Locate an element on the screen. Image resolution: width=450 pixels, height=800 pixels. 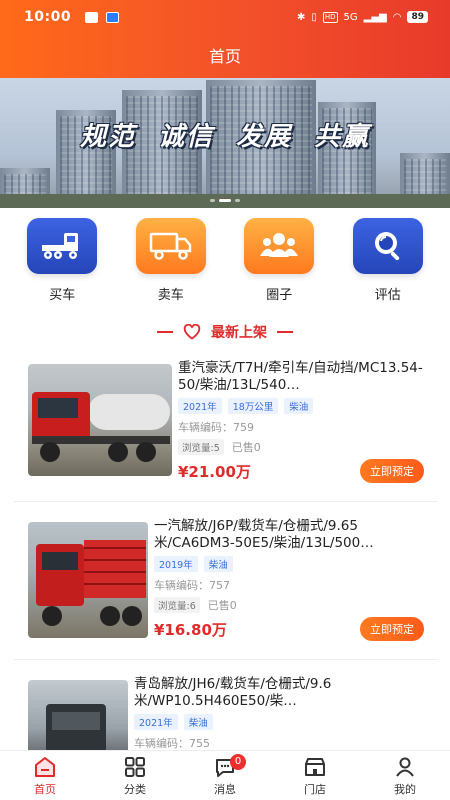
carousel-dots is located at coordinates (225, 200).